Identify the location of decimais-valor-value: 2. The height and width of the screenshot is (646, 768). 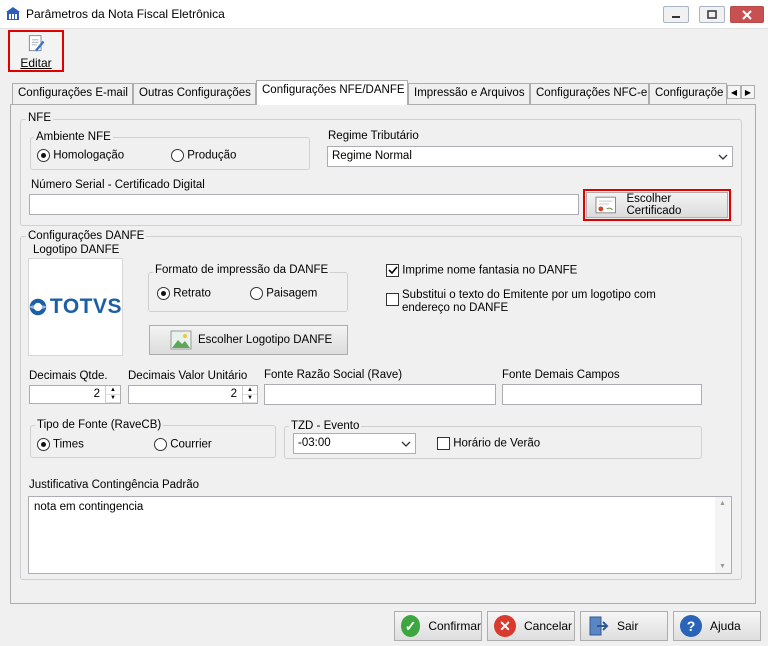
(233, 394).